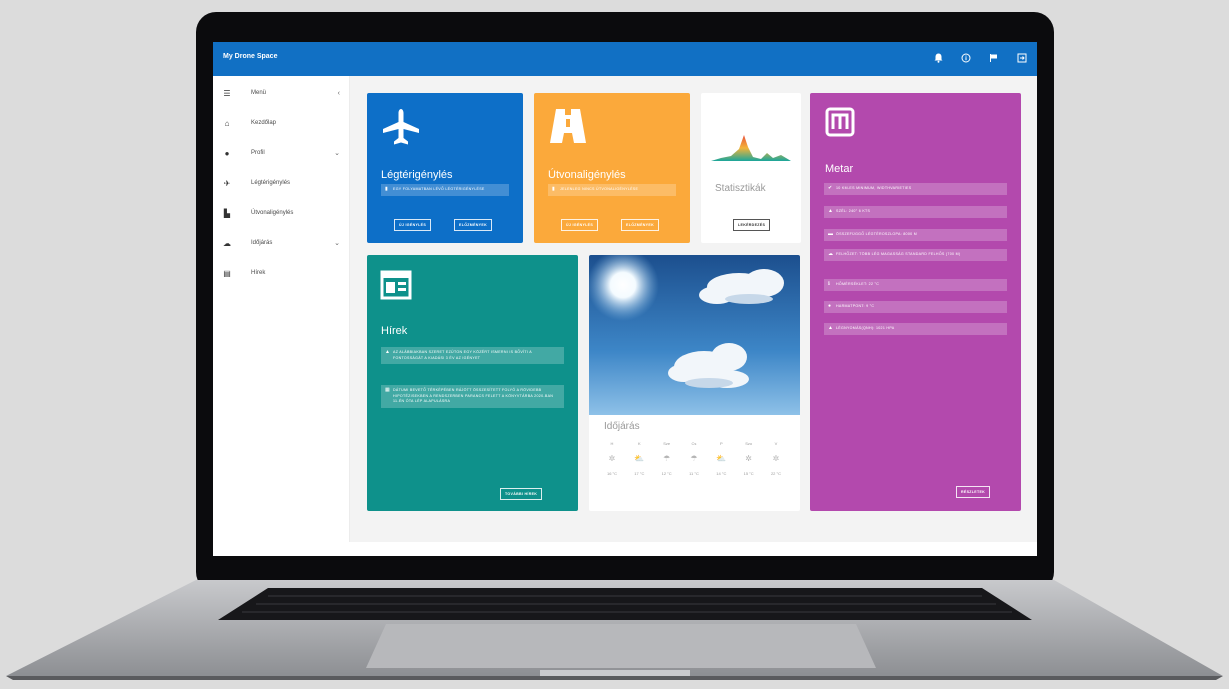 The height and width of the screenshot is (689, 1229). Describe the element at coordinates (915, 212) in the screenshot. I see `metar-item: ▲ Szél: 240° 6 kts` at that location.